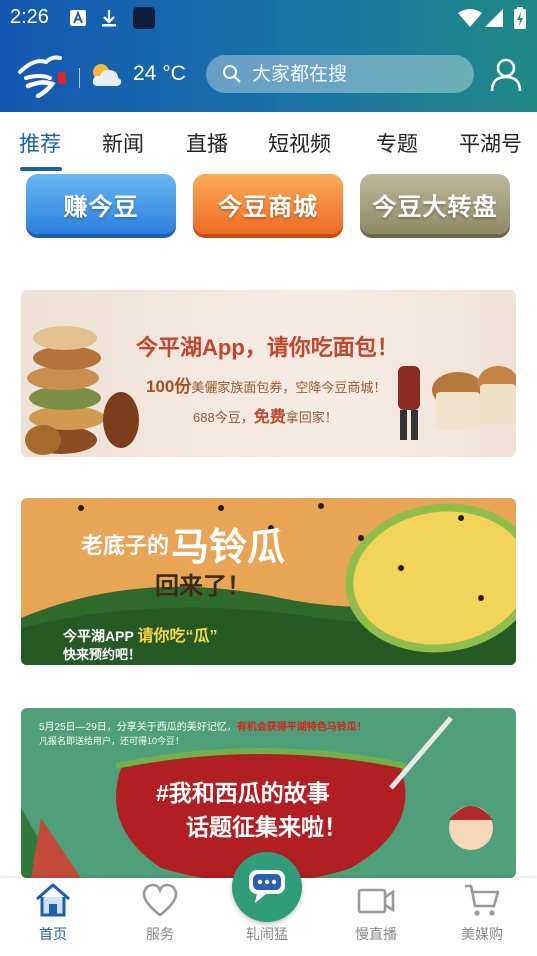 This screenshot has width=537, height=956. What do you see at coordinates (203, 586) in the screenshot?
I see `melon-line2: 回来了！` at bounding box center [203, 586].